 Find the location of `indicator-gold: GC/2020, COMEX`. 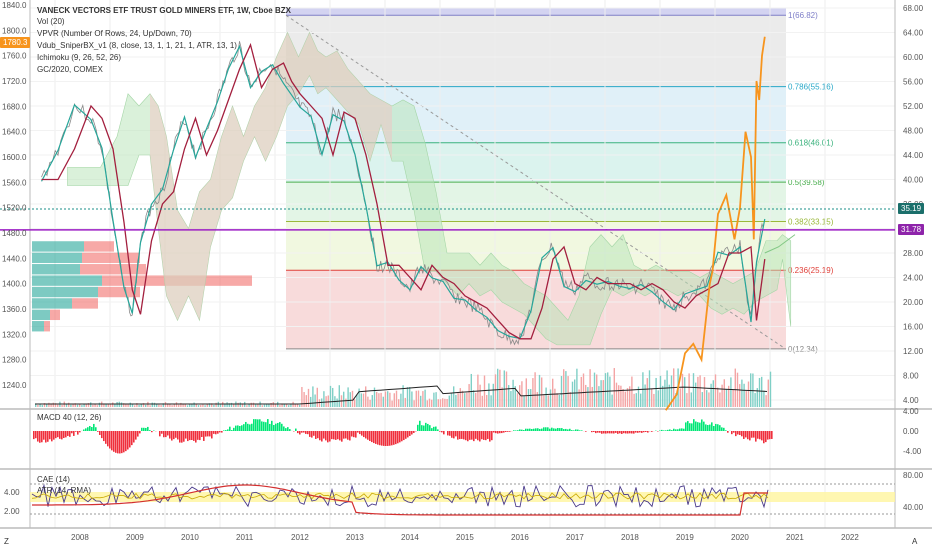

indicator-gold: GC/2020, COMEX is located at coordinates (70, 69).